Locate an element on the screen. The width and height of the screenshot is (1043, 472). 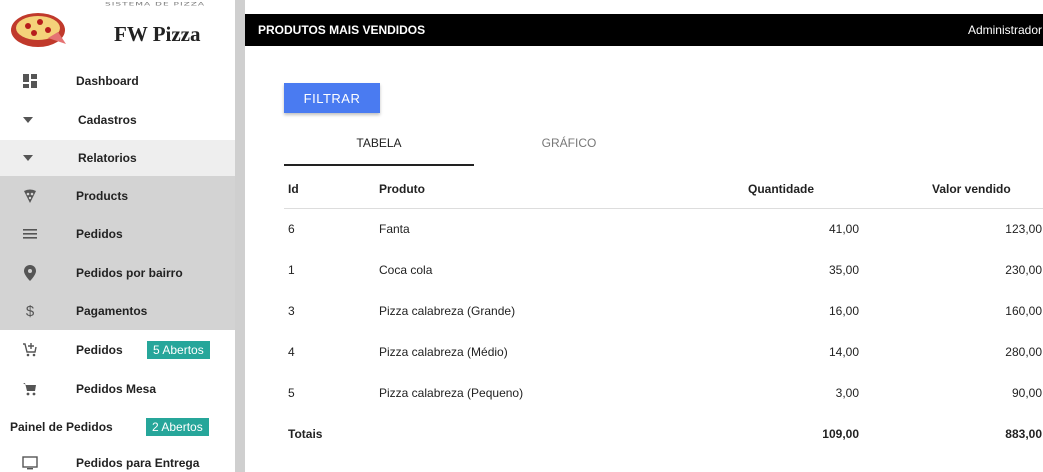
cell-valor: 160,00 is located at coordinates (1023, 310).